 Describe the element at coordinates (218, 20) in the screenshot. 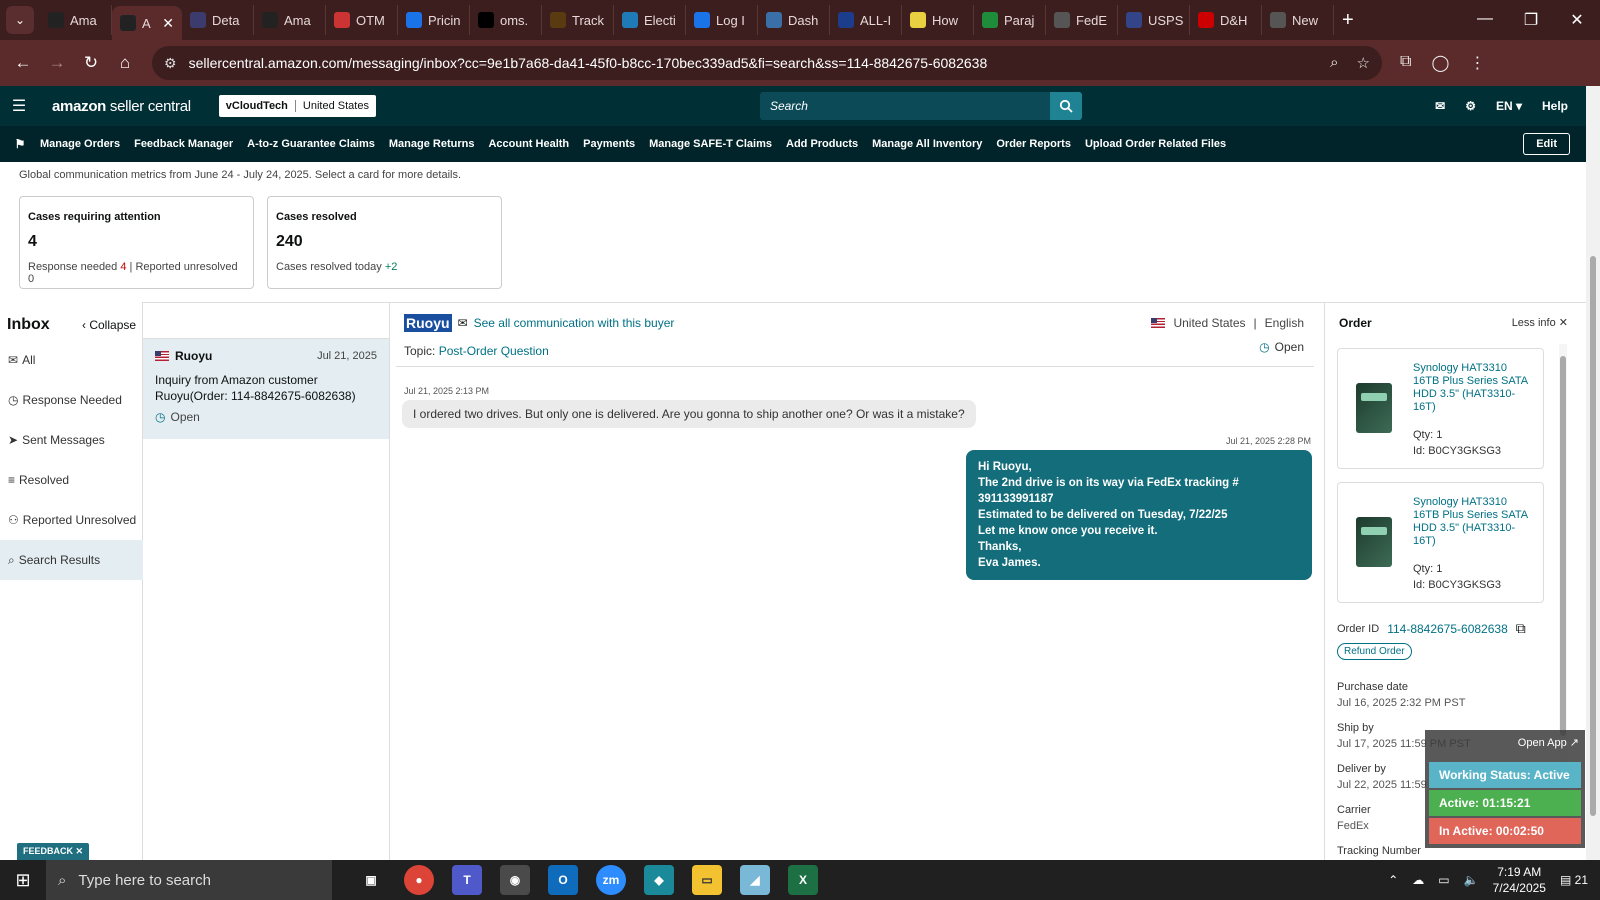

I see `browser-tab: Deta` at that location.